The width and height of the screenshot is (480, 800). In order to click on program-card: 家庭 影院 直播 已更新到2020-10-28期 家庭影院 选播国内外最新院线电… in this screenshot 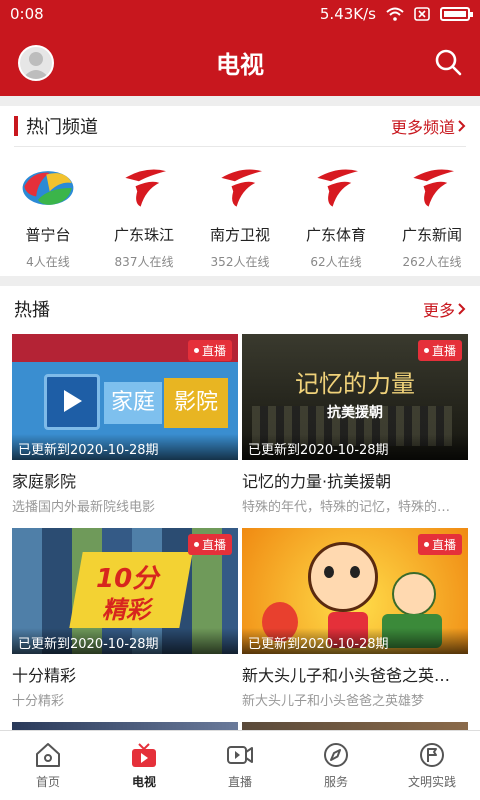, I will do `click(125, 424)`.